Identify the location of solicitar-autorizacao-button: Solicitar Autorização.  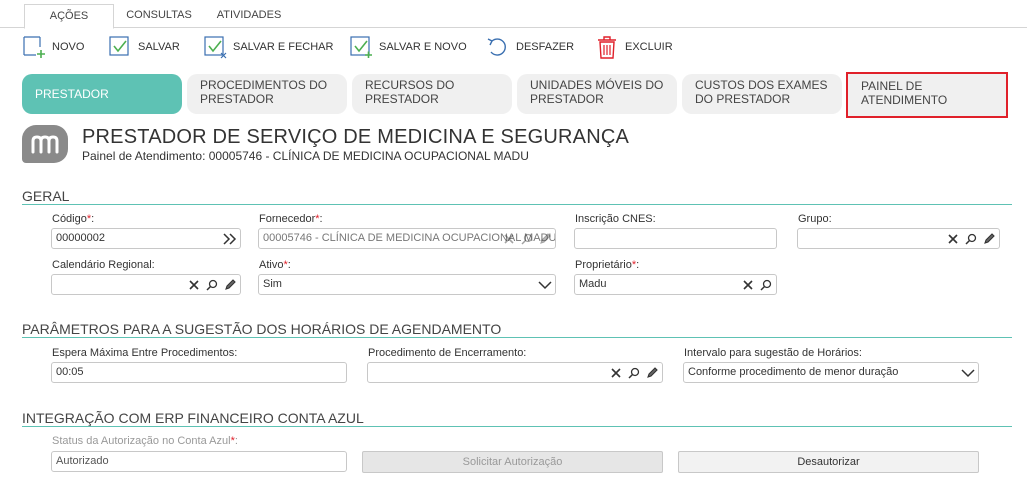
(512, 462).